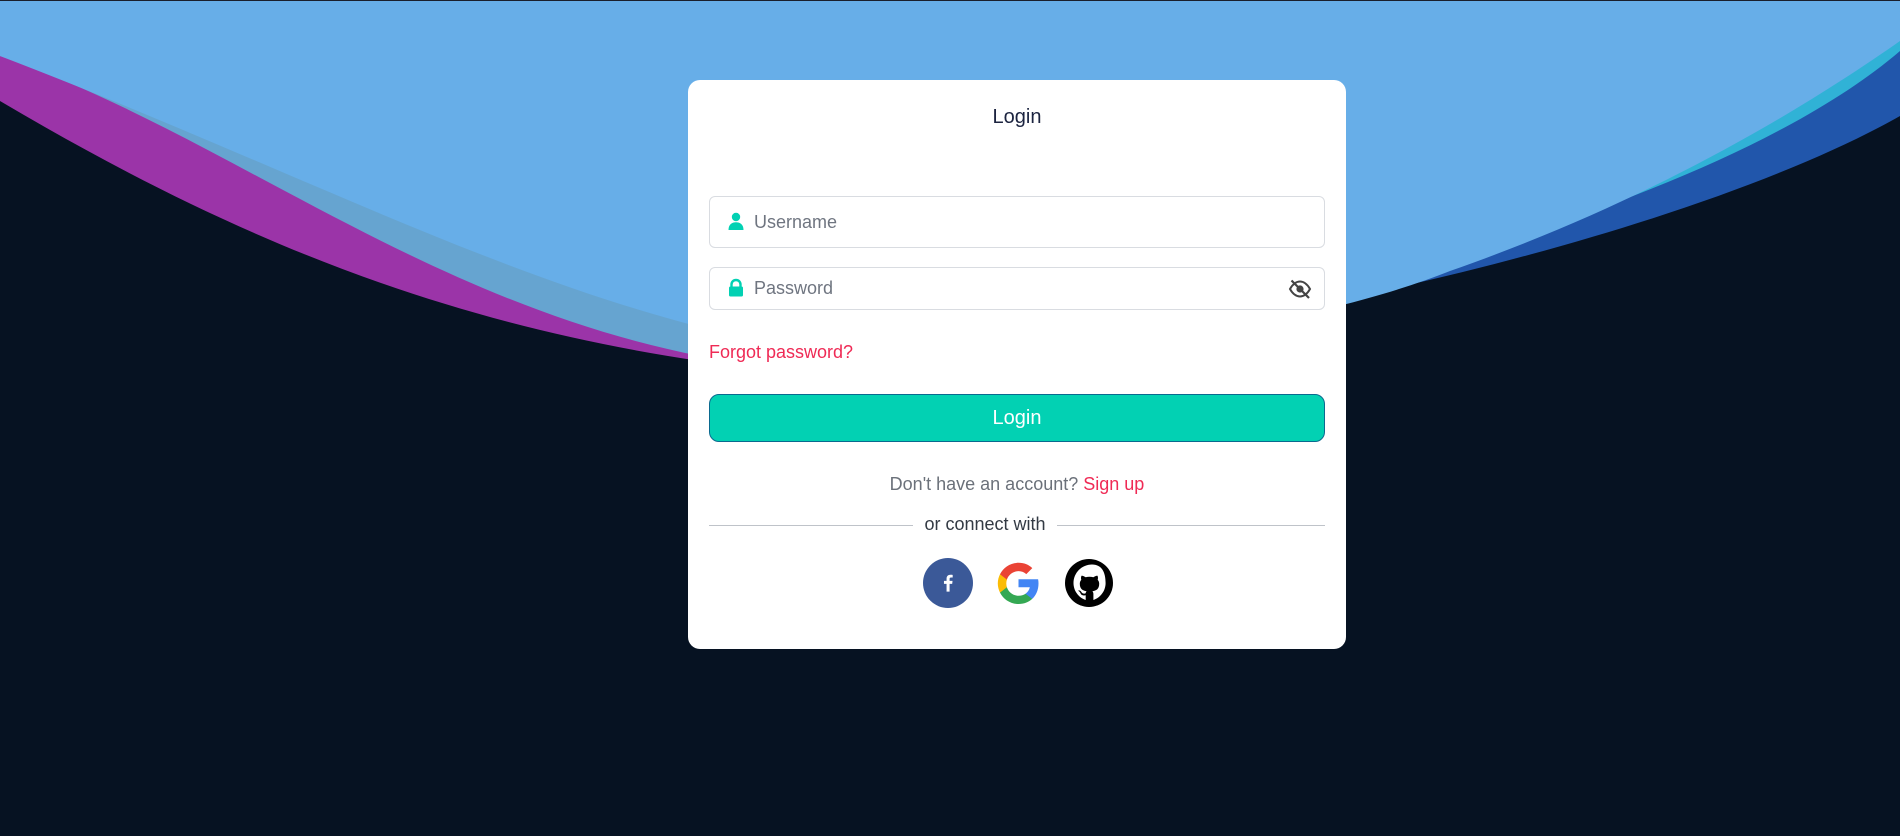  What do you see at coordinates (736, 287) in the screenshot?
I see `lock-icon` at bounding box center [736, 287].